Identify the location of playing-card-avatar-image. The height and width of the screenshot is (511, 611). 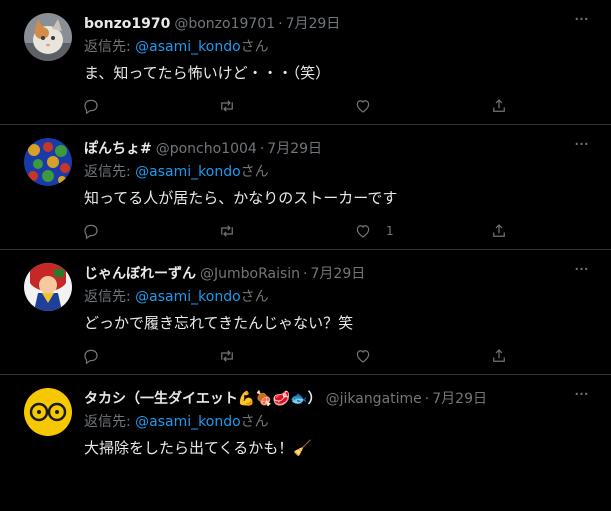
(48, 287).